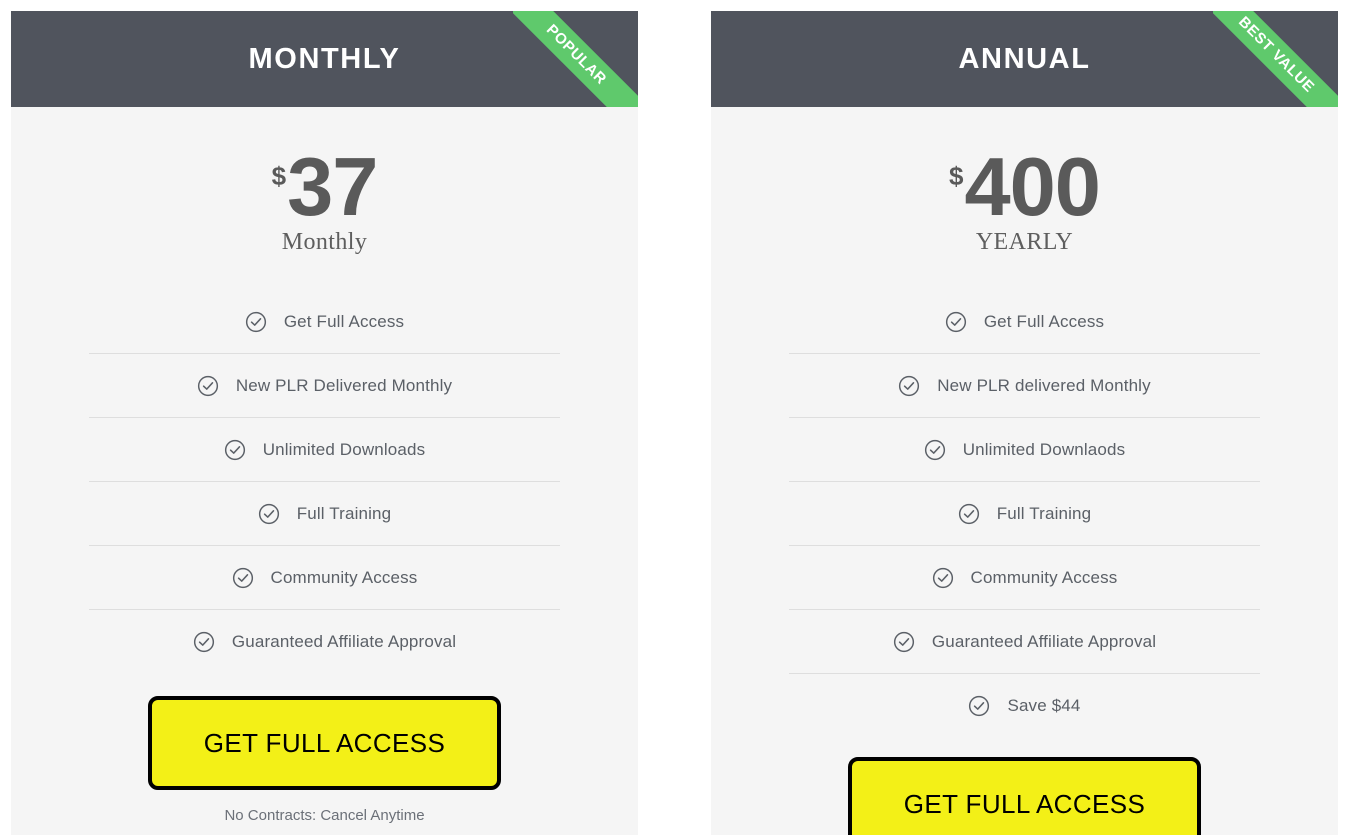 The image size is (1353, 835). I want to click on feature-item: New PLR delivered Monthly, so click(1024, 386).